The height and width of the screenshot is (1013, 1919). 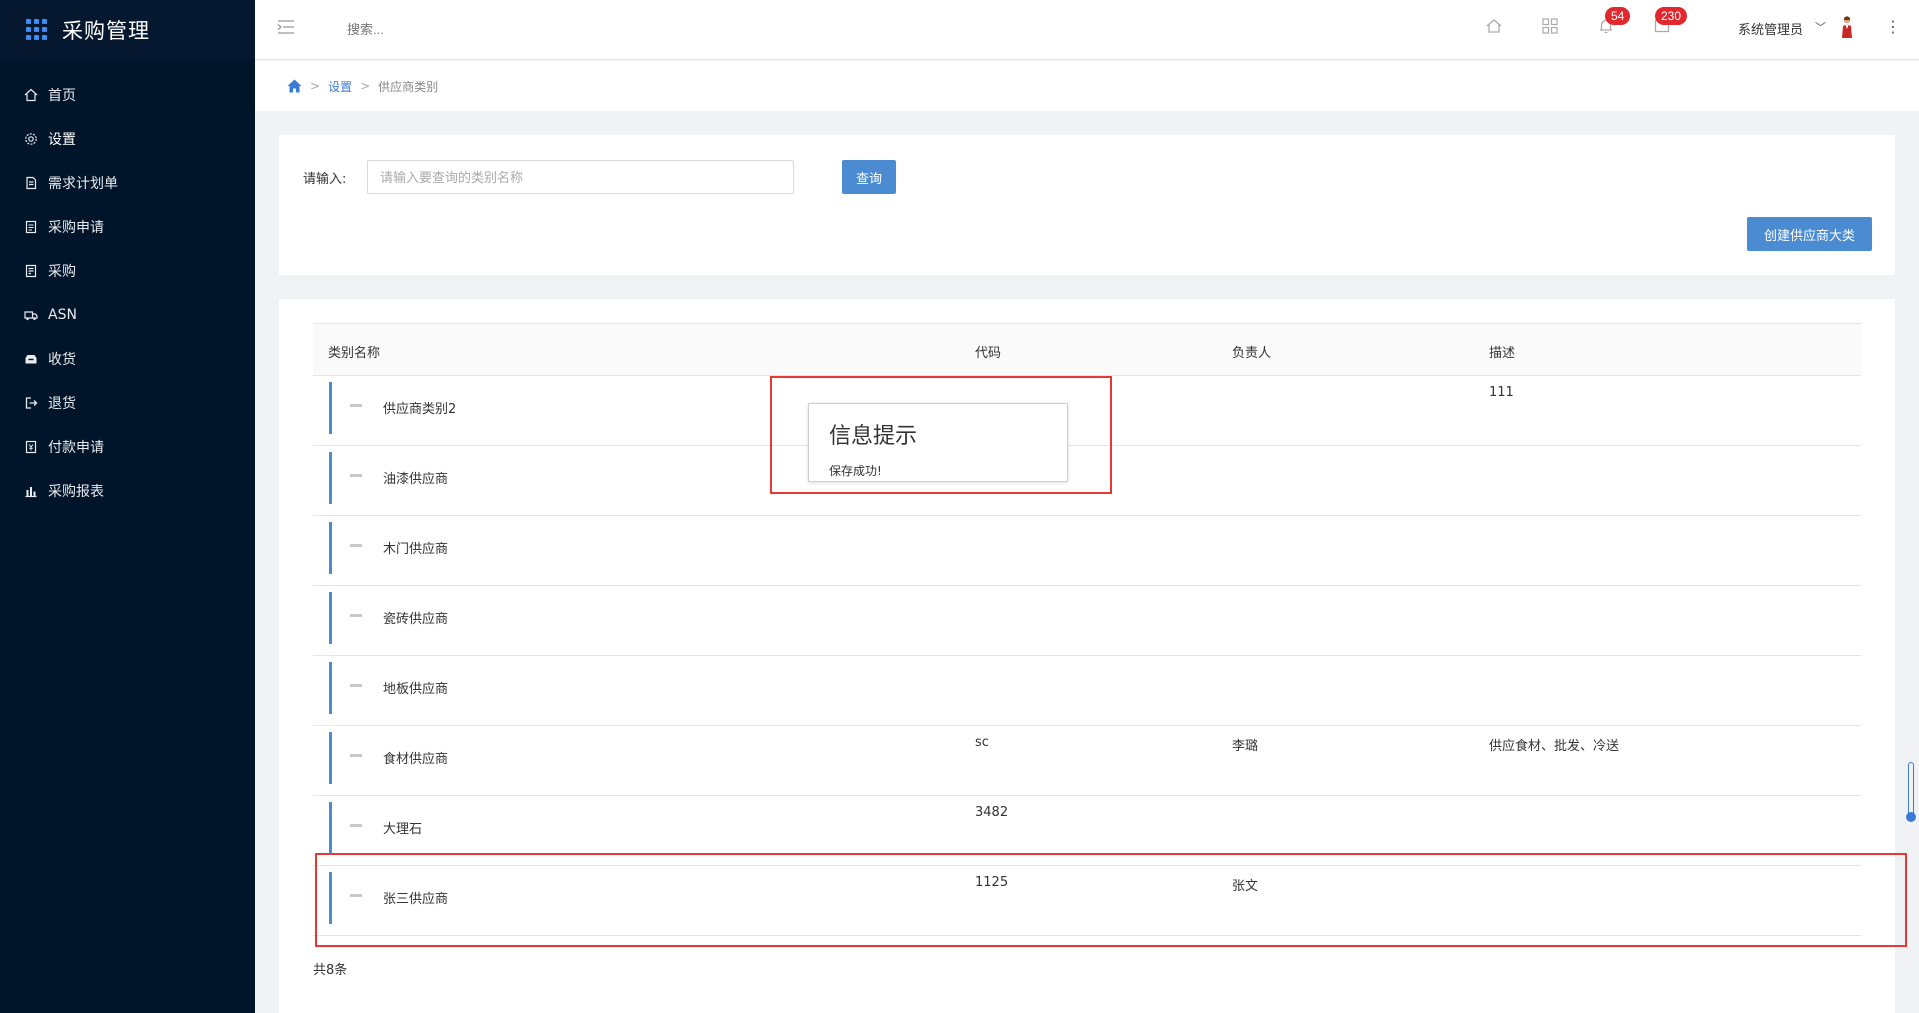 I want to click on sidebar-item-home: 首页, so click(x=127, y=95).